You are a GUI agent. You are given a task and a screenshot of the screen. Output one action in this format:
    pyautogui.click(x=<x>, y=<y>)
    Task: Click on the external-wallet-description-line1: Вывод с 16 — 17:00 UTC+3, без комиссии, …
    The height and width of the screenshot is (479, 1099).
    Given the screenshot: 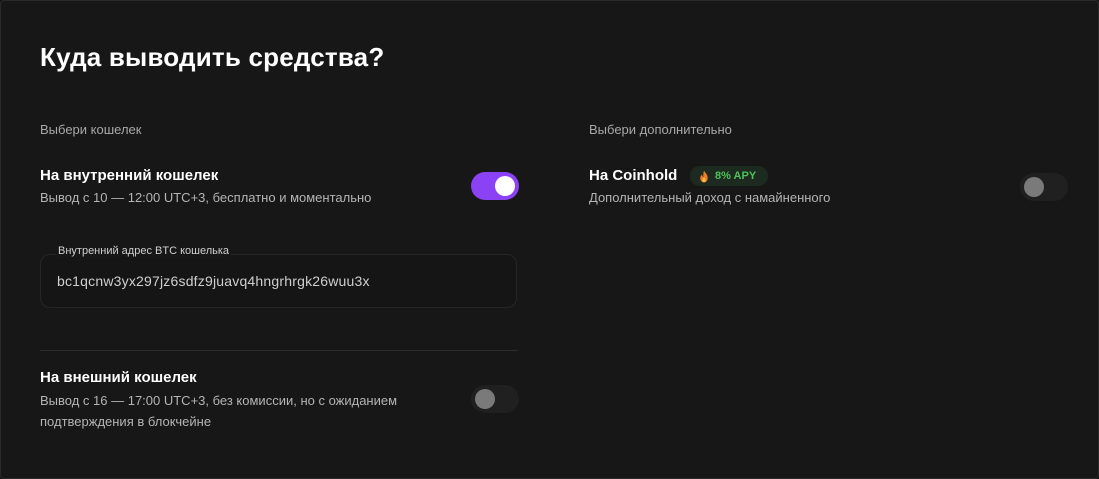 What is the action you would take?
    pyautogui.click(x=219, y=400)
    